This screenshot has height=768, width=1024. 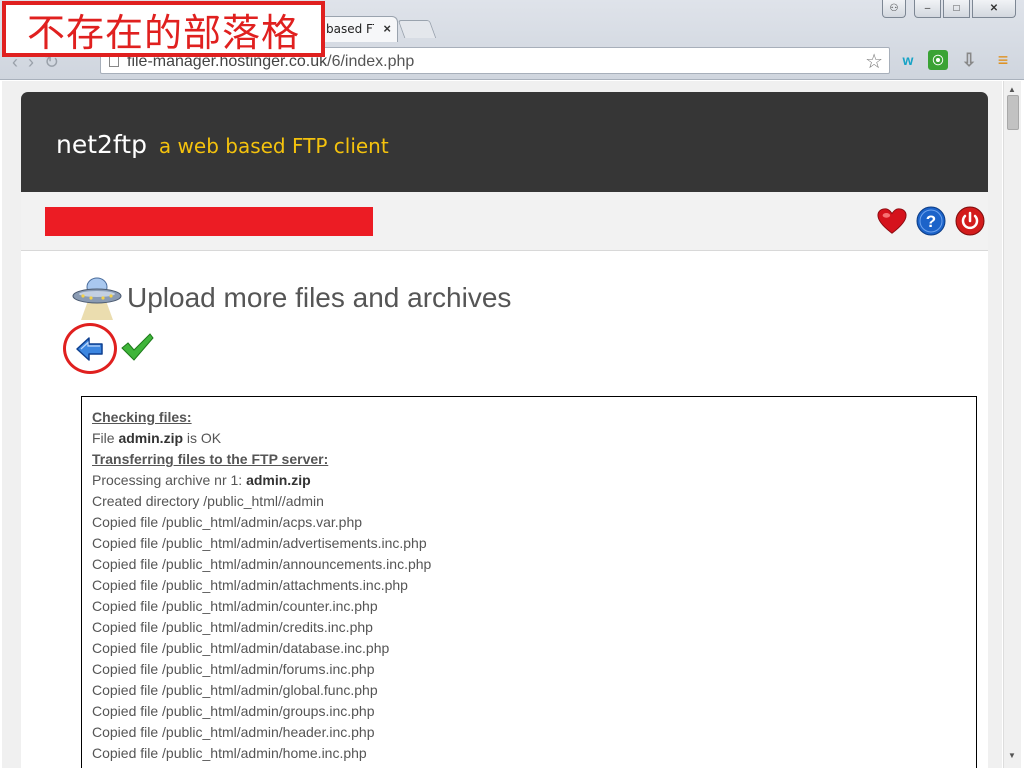 What do you see at coordinates (892, 221) in the screenshot?
I see `heart-icon` at bounding box center [892, 221].